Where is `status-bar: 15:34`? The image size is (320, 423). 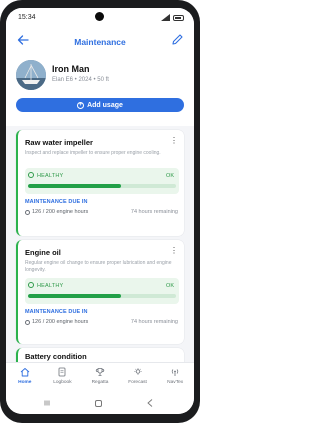
status-bar: 15:34 is located at coordinates (100, 18).